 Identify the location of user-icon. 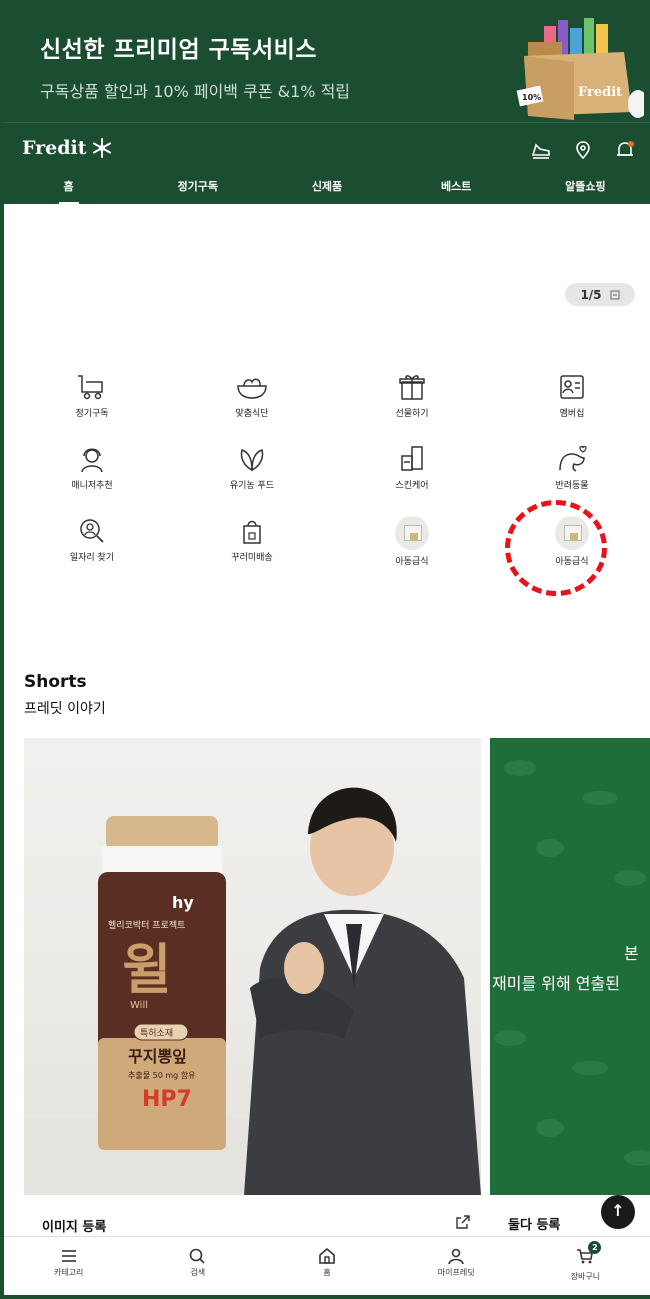
(456, 1256).